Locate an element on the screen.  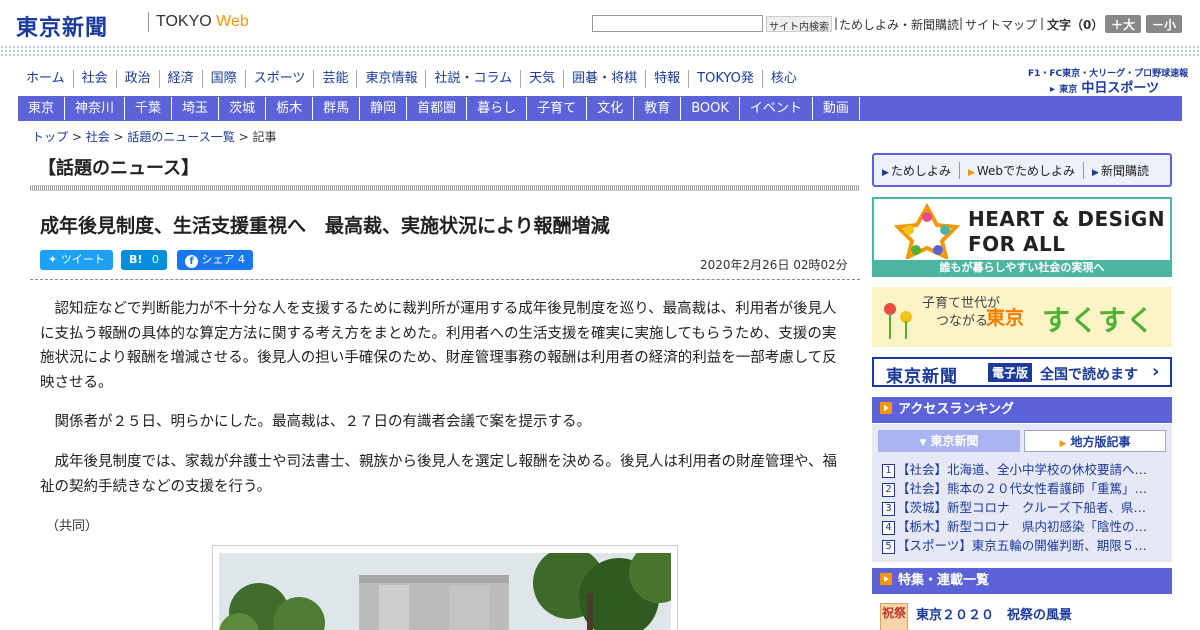
ranking-tab-tokyo-label: 東京新聞 is located at coordinates (954, 441).